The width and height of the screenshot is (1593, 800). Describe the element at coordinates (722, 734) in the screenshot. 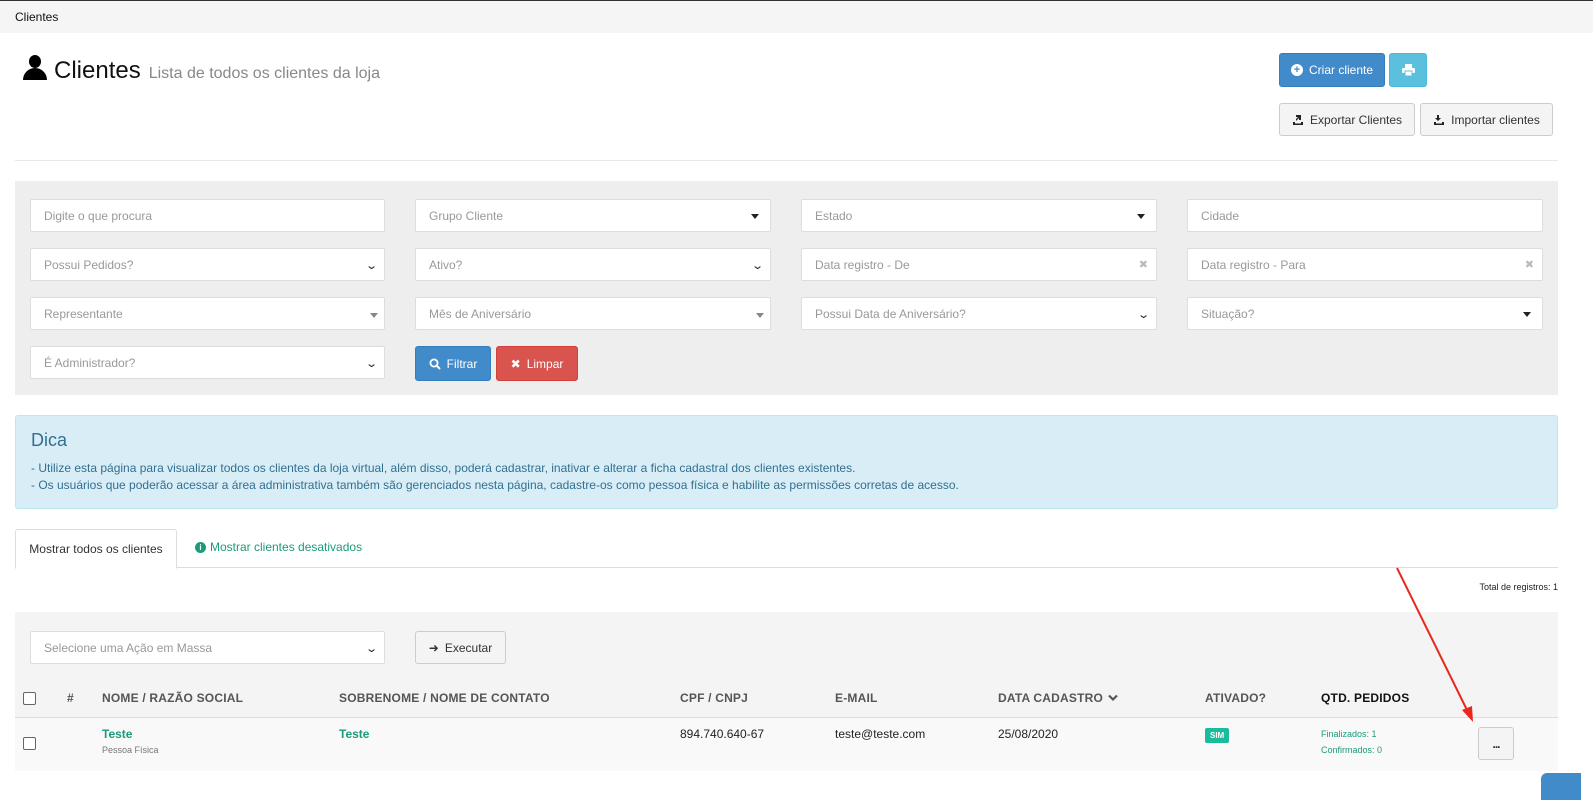

I see `client-cpf: 894.740.640-67` at that location.